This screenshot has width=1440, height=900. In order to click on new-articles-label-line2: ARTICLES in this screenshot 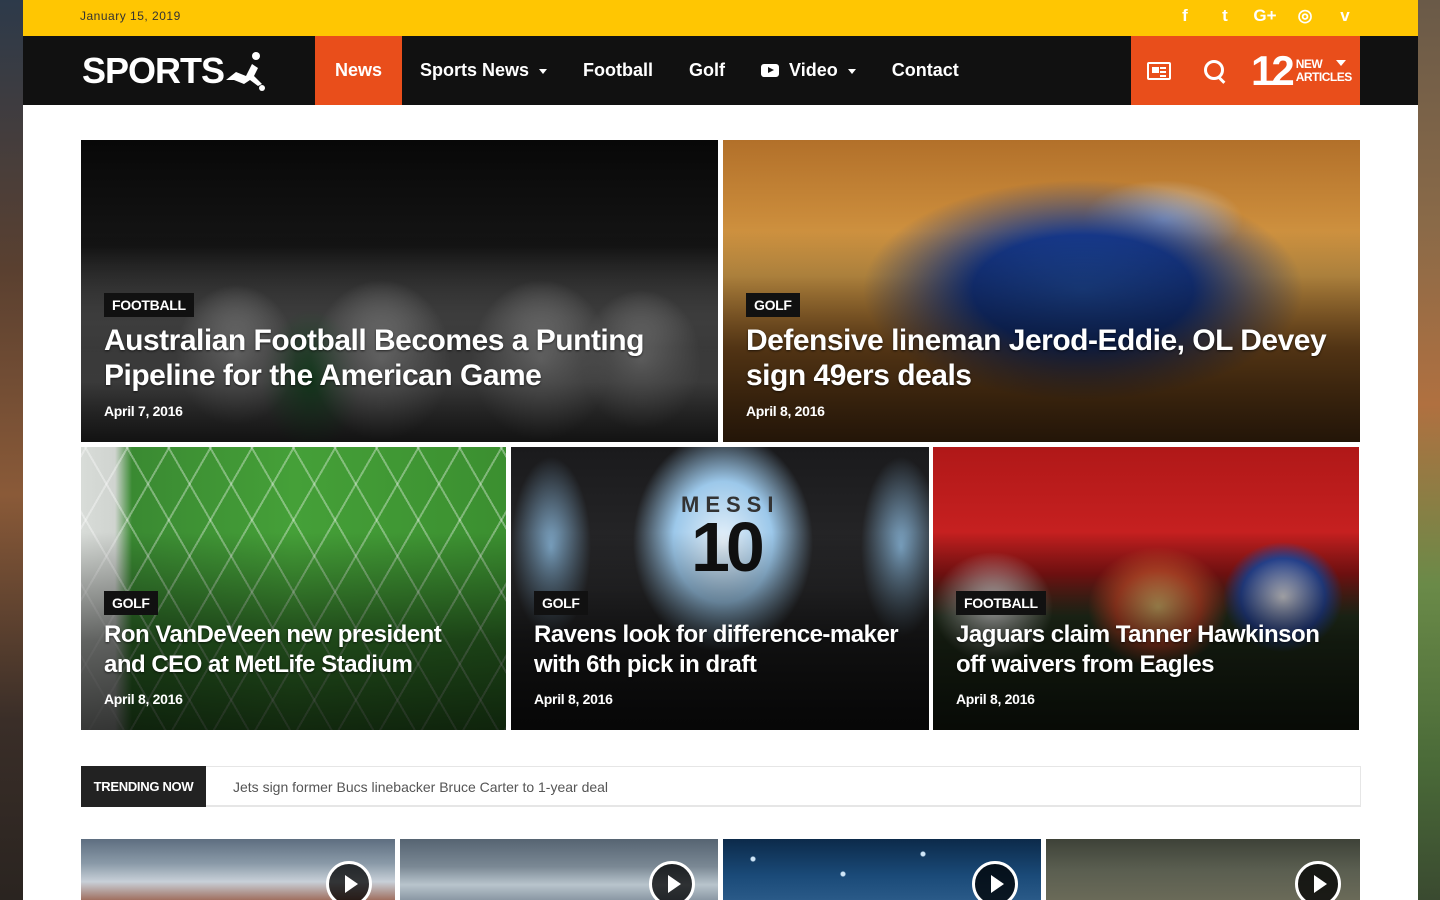, I will do `click(1324, 76)`.